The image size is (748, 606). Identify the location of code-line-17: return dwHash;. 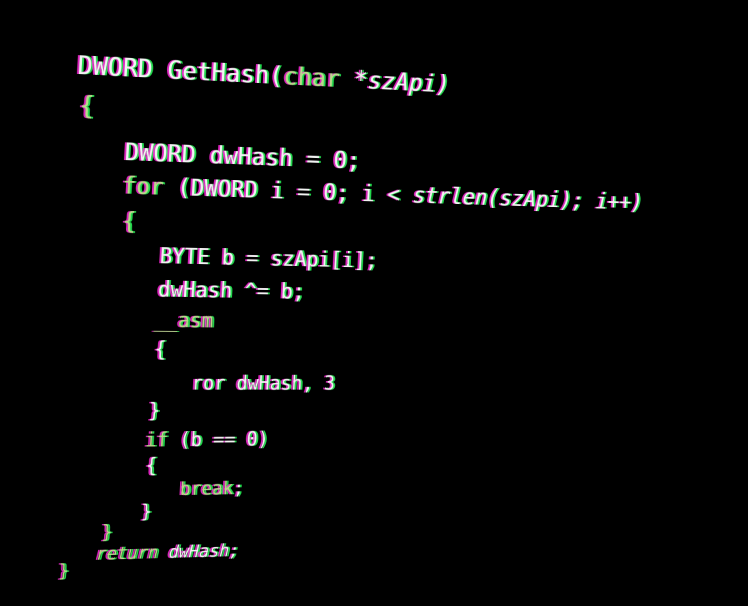
(146, 553).